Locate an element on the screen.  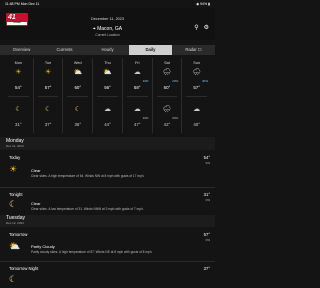
forecast-day-column: Fri ☁ 10% 58° ☁ 20% 47° is located at coordinates (138, 95).